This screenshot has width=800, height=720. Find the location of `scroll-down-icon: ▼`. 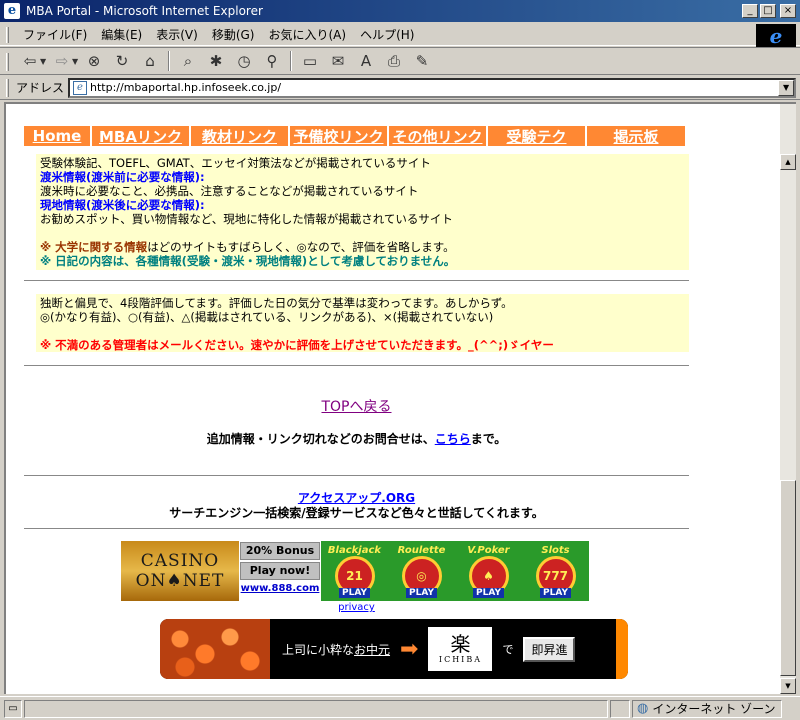

scroll-down-icon: ▼ is located at coordinates (788, 686).